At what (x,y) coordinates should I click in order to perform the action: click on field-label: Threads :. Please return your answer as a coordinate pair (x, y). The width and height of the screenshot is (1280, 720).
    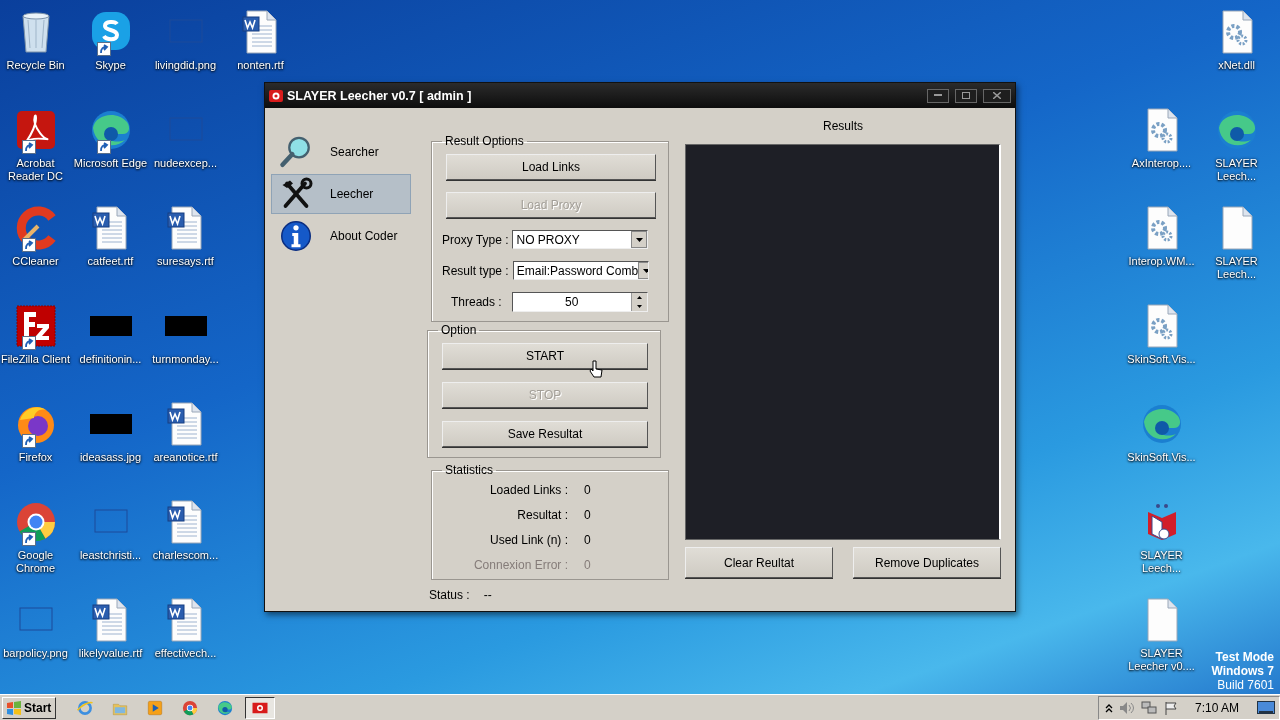
    Looking at the image, I should click on (476, 302).